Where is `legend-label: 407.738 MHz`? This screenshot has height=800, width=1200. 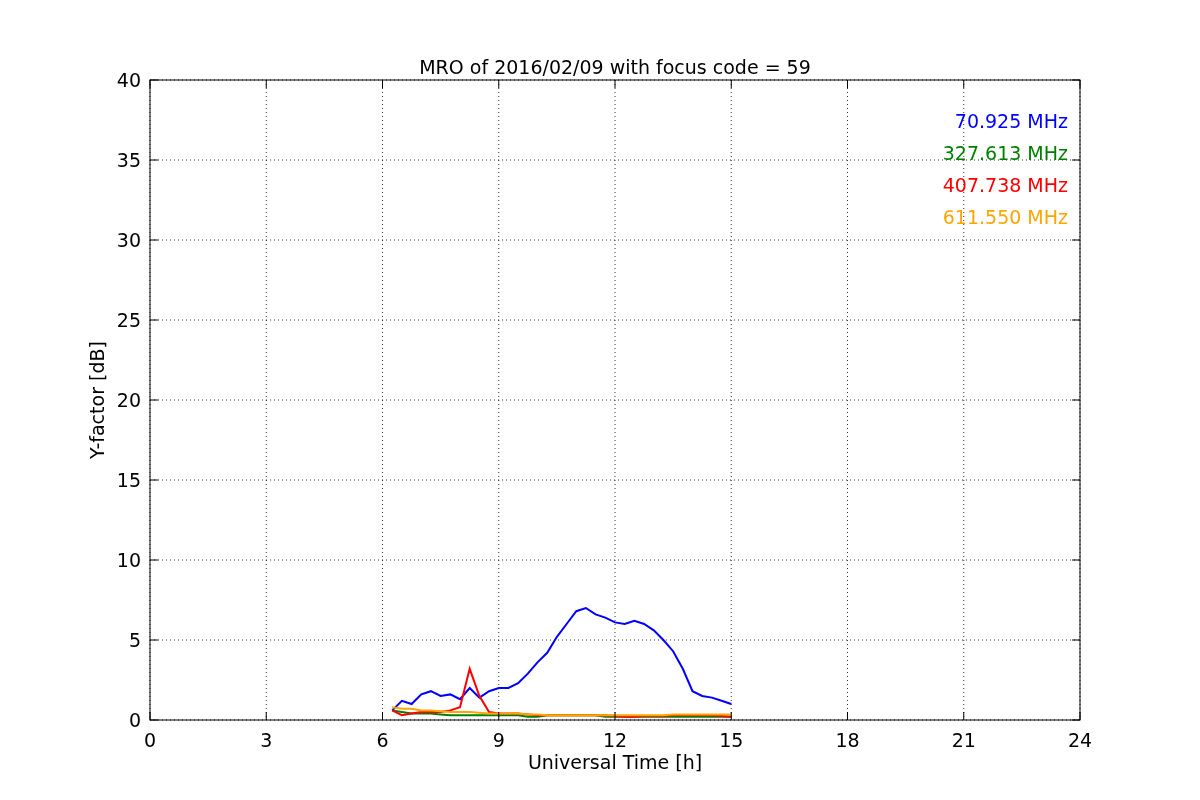 legend-label: 407.738 MHz is located at coordinates (1005, 185).